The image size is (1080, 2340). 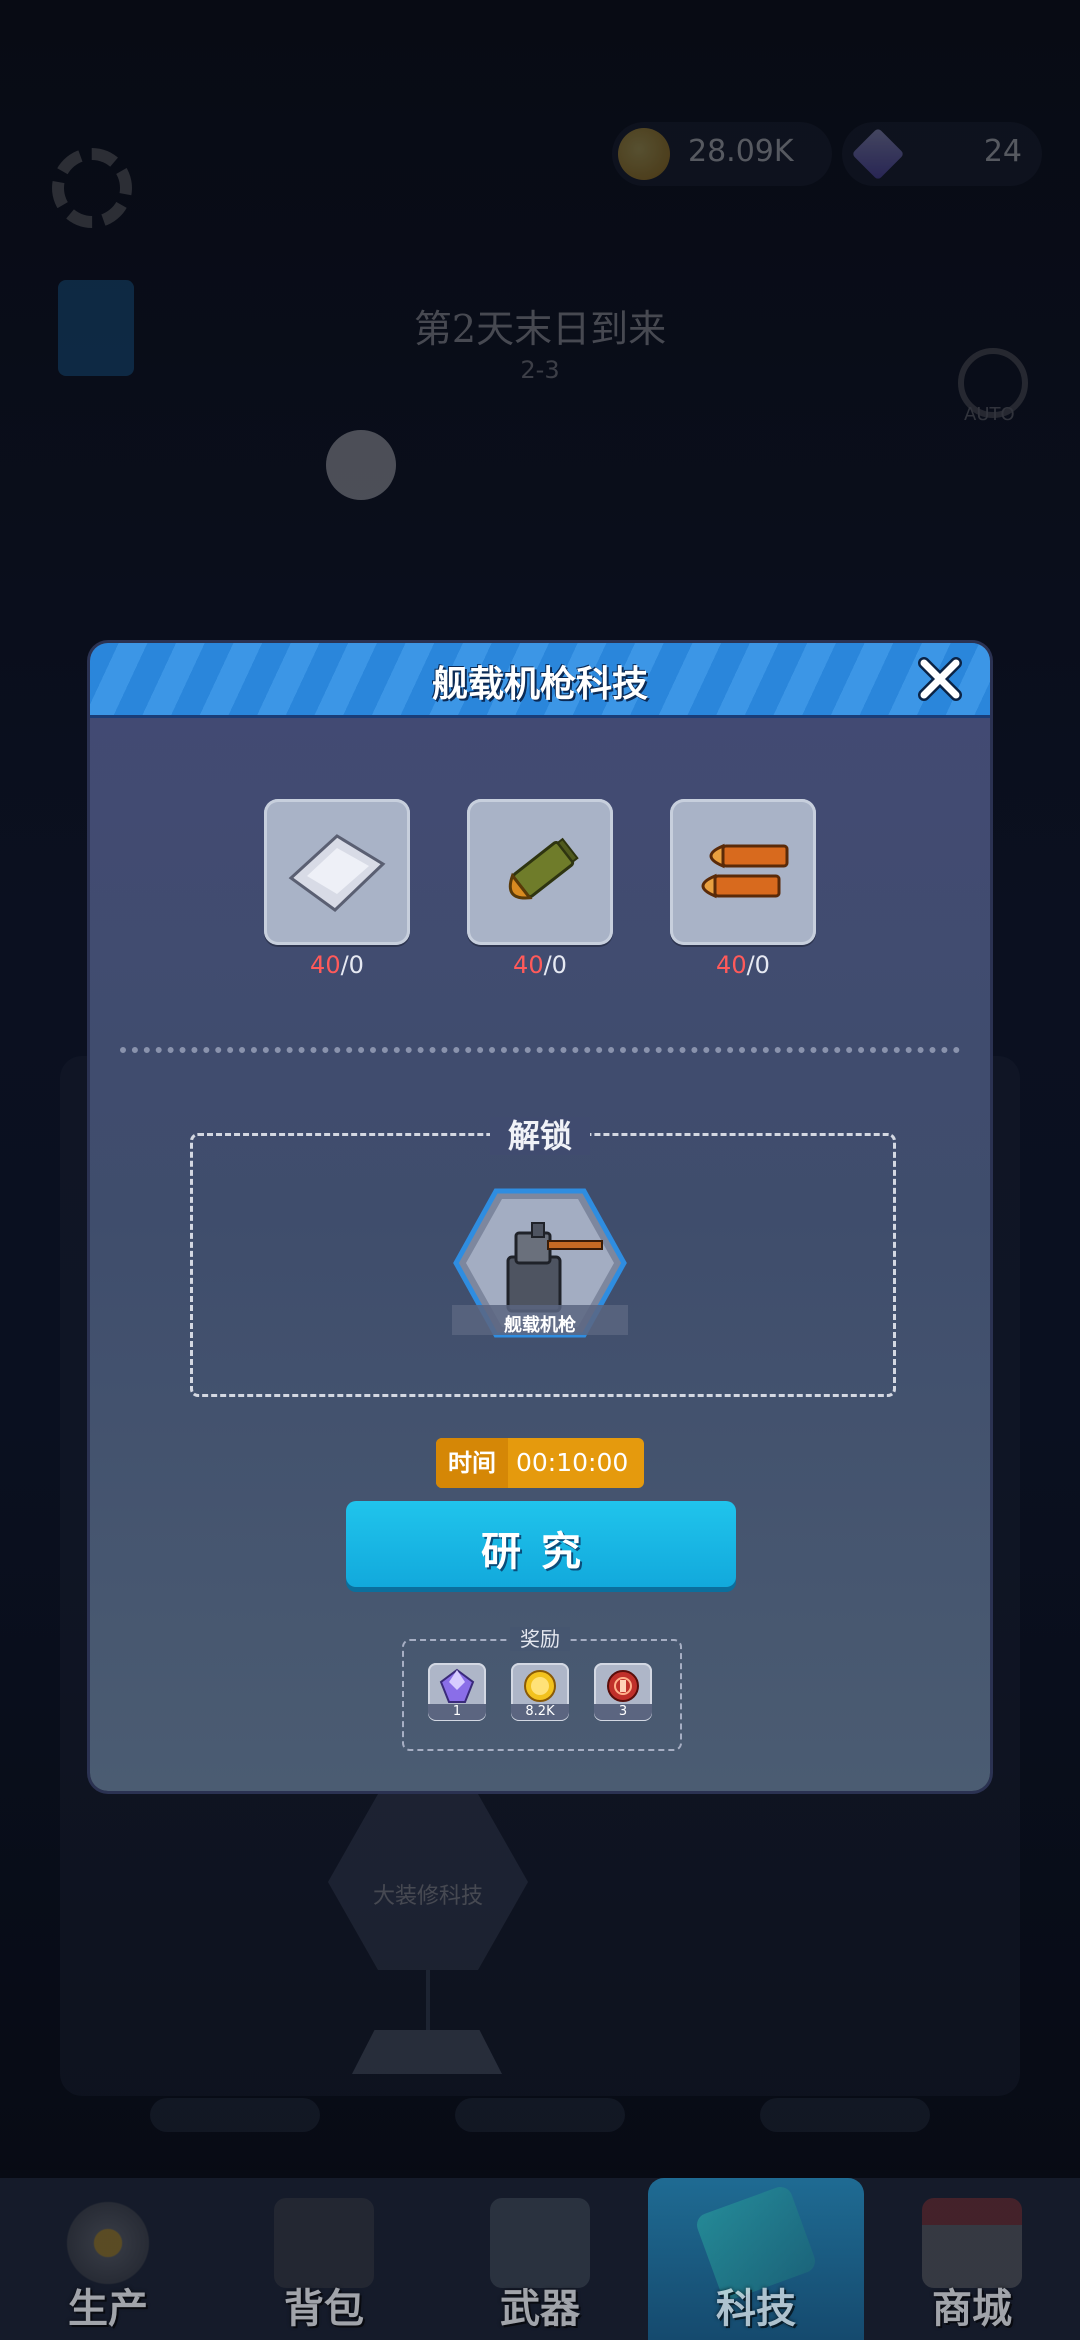 What do you see at coordinates (92, 188) in the screenshot?
I see `settings-gear-icon` at bounding box center [92, 188].